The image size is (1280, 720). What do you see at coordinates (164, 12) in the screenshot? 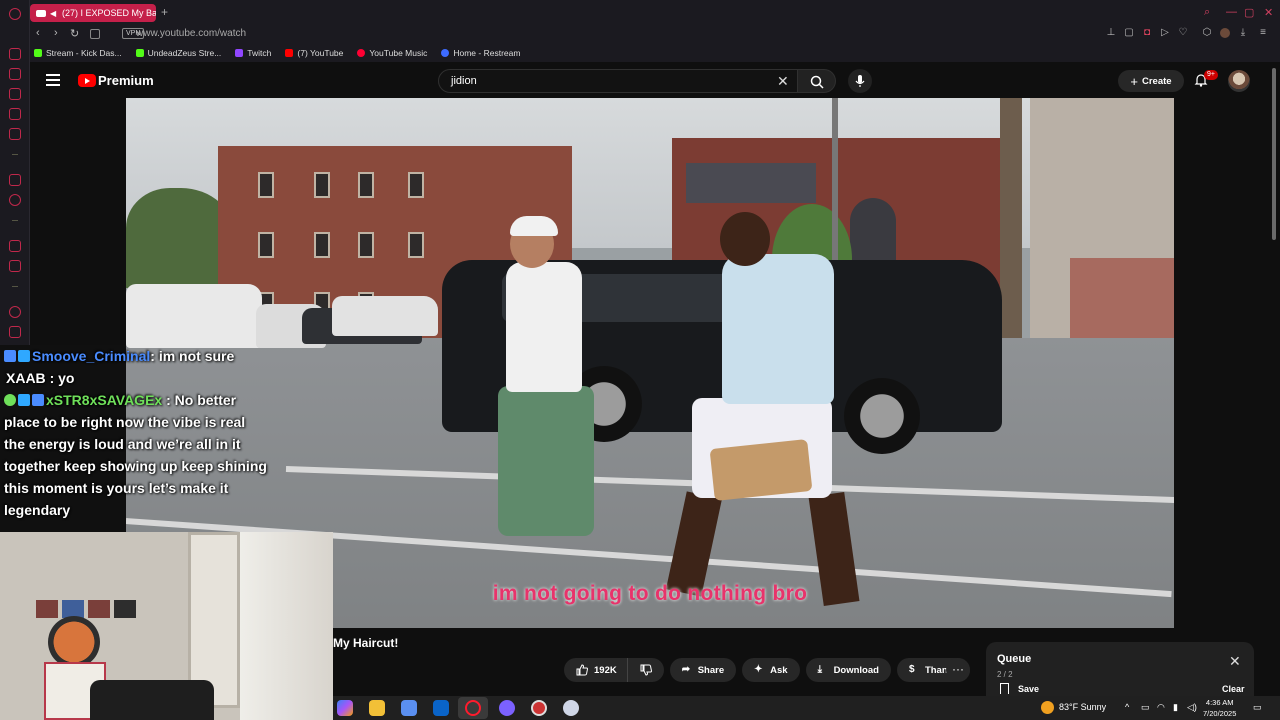
I see `new-tab-button: +` at bounding box center [164, 12].